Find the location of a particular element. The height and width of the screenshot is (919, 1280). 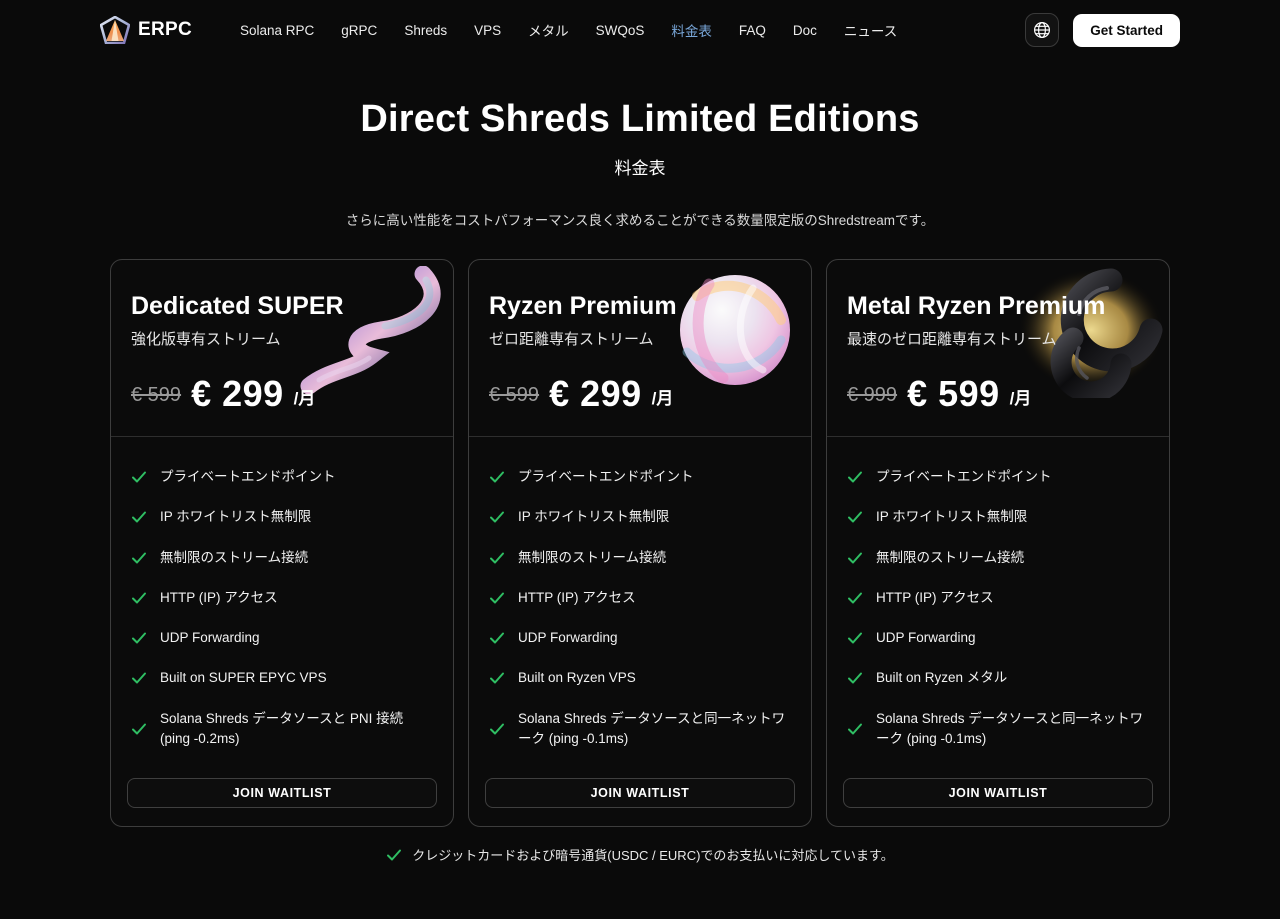

nav-item-solana-rpc: Solana RPC is located at coordinates (277, 30).